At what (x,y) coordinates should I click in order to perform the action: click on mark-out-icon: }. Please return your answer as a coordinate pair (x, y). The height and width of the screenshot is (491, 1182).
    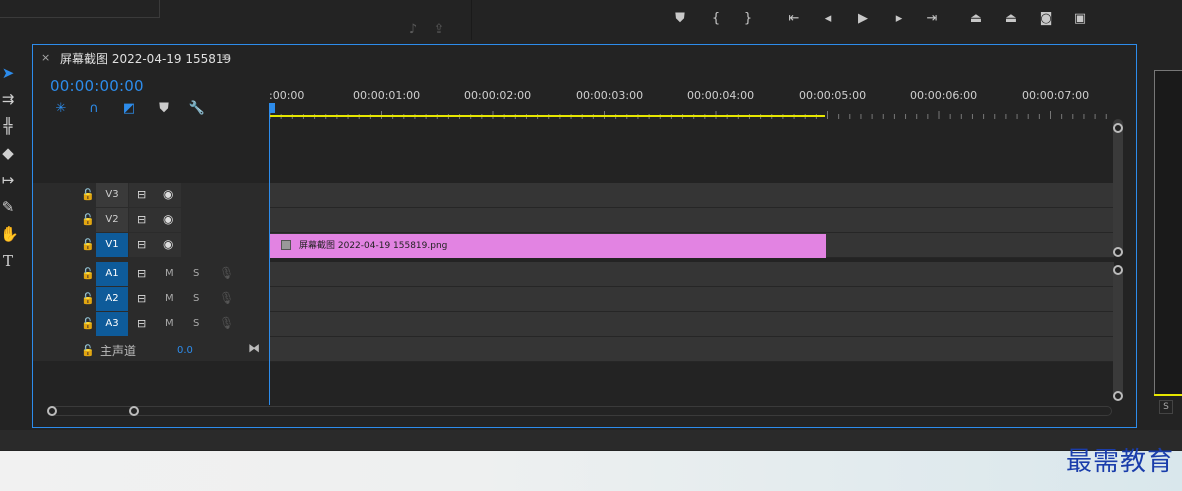
    Looking at the image, I should click on (748, 19).